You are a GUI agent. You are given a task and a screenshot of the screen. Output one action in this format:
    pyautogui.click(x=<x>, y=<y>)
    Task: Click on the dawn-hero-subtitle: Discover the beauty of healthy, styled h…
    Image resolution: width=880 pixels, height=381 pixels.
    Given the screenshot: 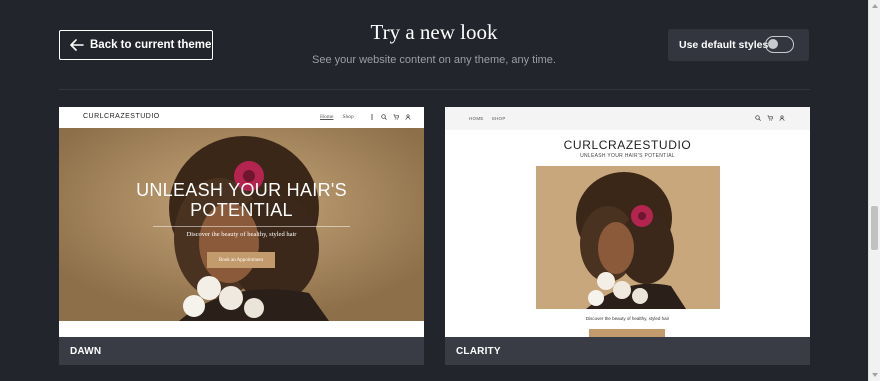 What is the action you would take?
    pyautogui.click(x=241, y=234)
    